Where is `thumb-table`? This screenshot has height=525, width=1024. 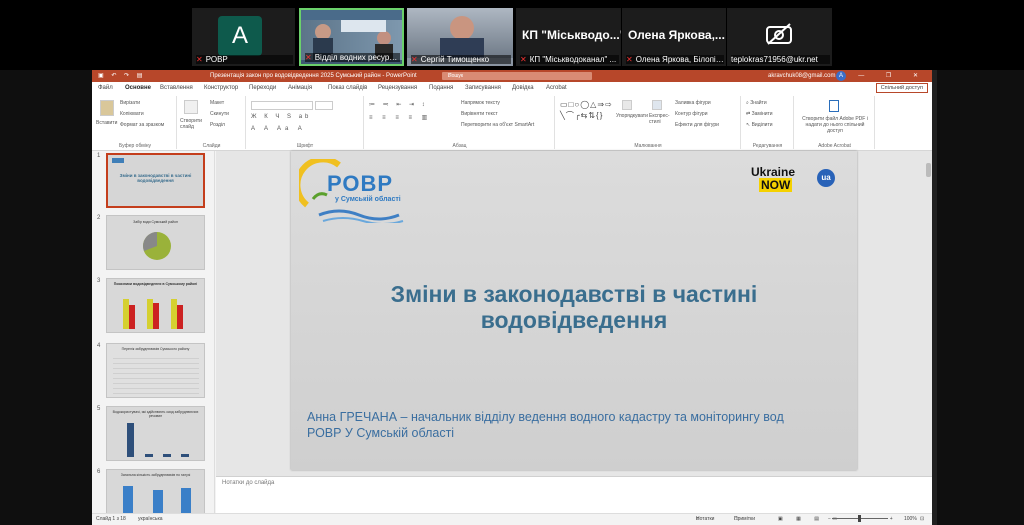 thumb-table is located at coordinates (156, 374).